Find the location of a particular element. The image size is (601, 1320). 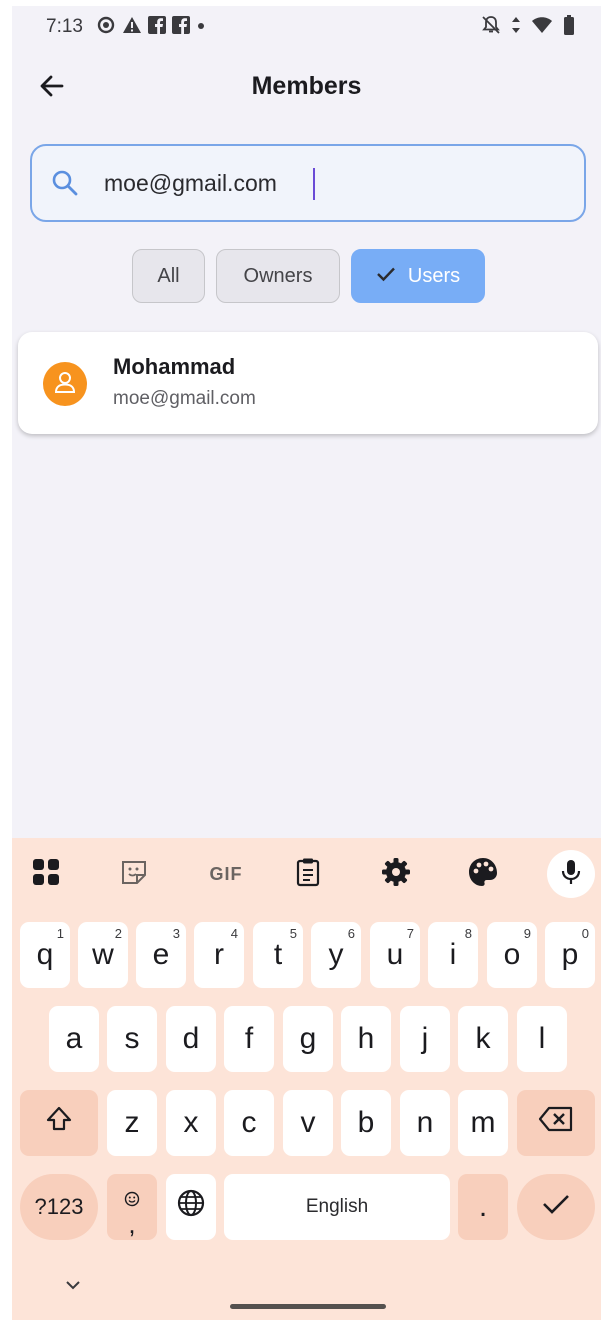

globe-icon is located at coordinates (191, 1207).